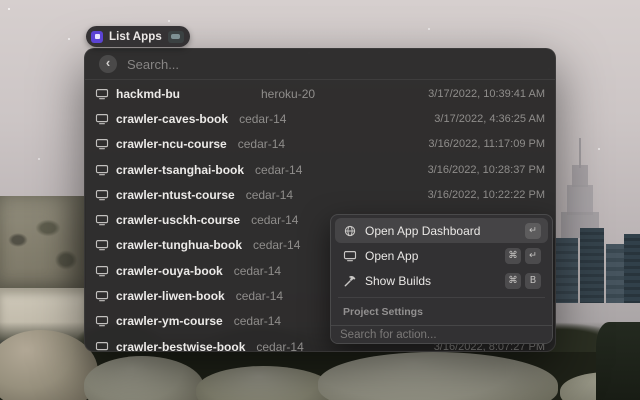  What do you see at coordinates (489, 118) in the screenshot?
I see `app-updated-timestamp: 3/17/2022, 4:36:25 AM` at bounding box center [489, 118].